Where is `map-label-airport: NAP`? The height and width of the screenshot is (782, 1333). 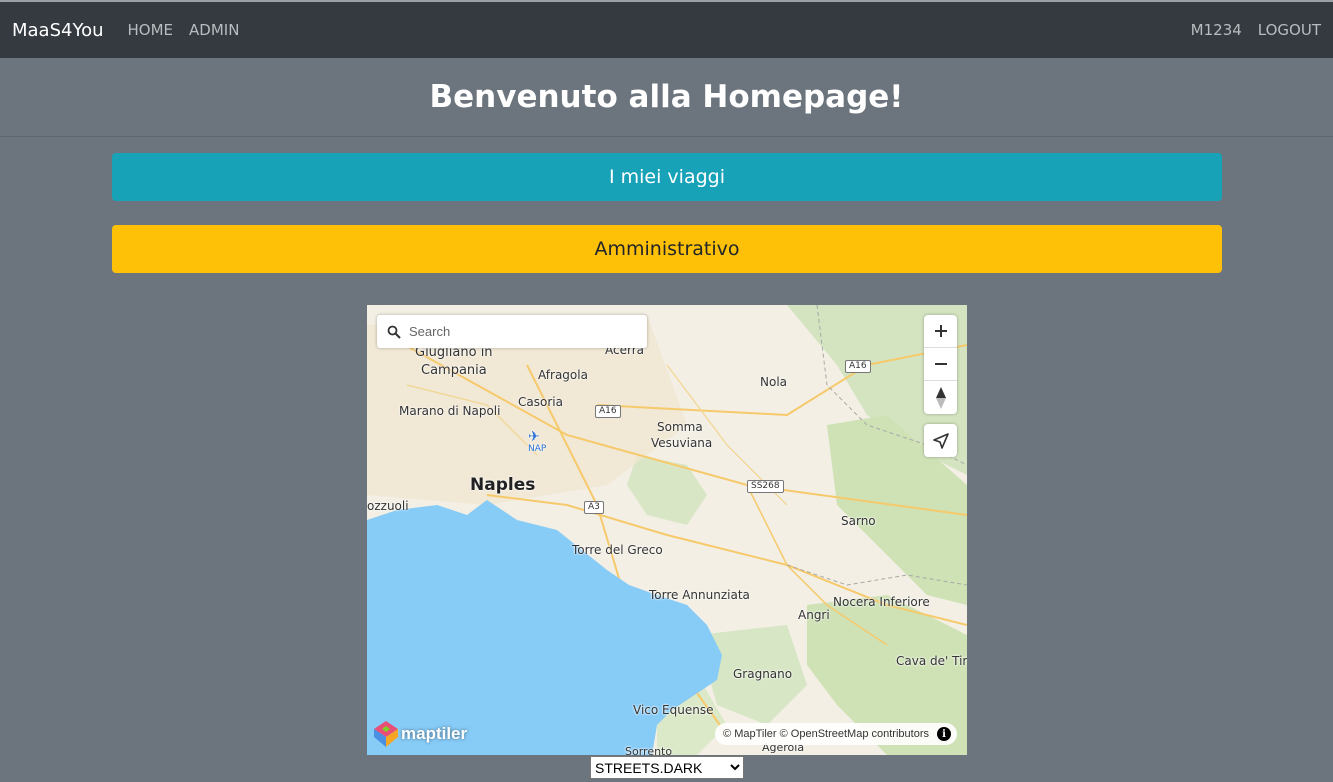
map-label-airport: NAP is located at coordinates (537, 449).